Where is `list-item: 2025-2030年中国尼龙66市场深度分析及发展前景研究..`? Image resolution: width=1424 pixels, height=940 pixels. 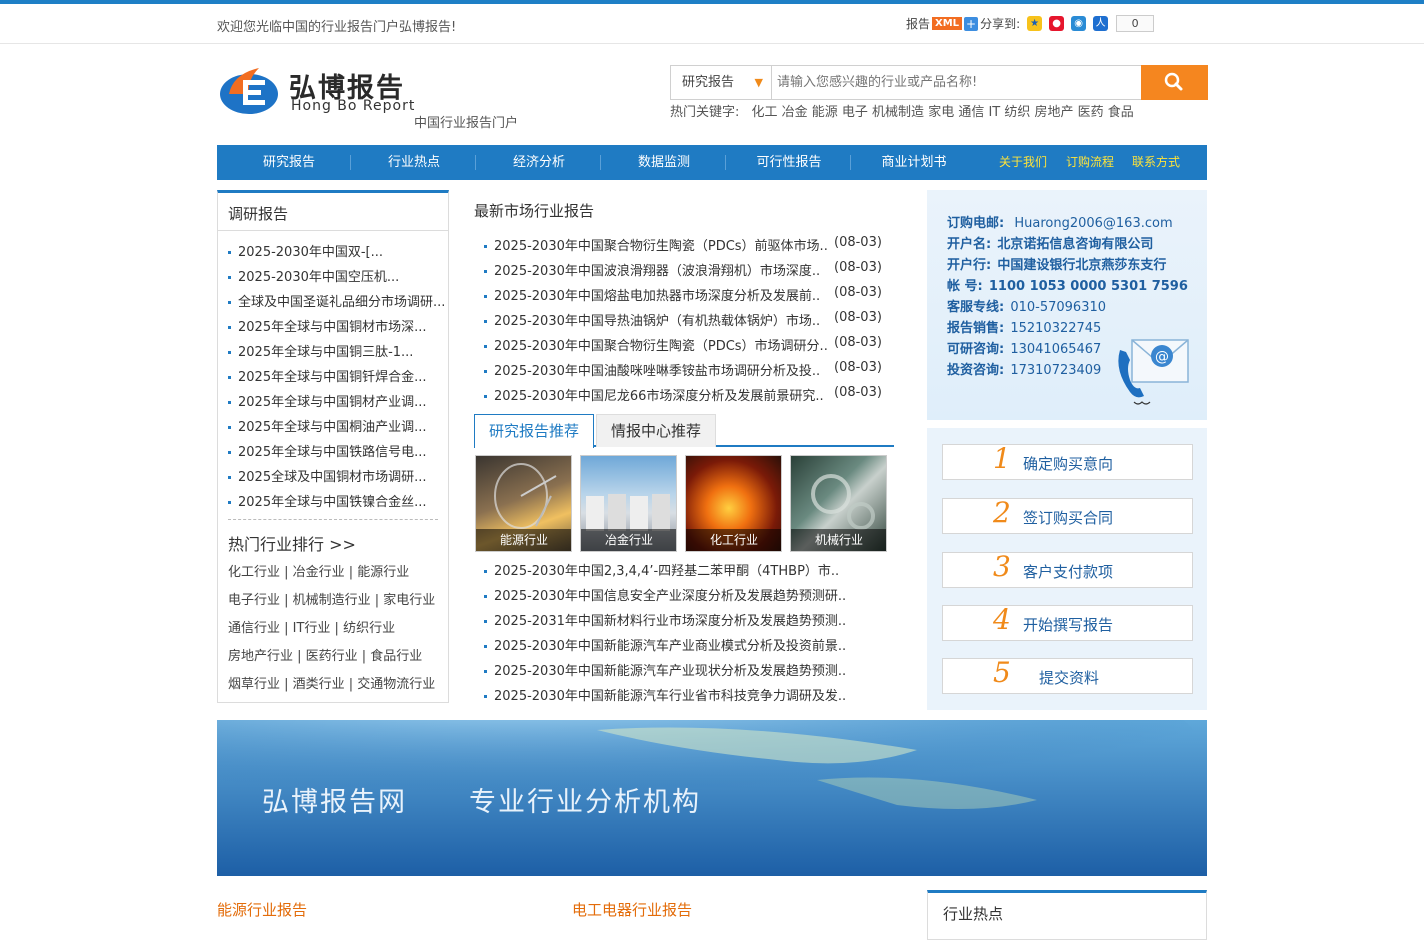
list-item: 2025-2030年中国尼龙66市场深度分析及发展前景研究.. is located at coordinates (654, 394).